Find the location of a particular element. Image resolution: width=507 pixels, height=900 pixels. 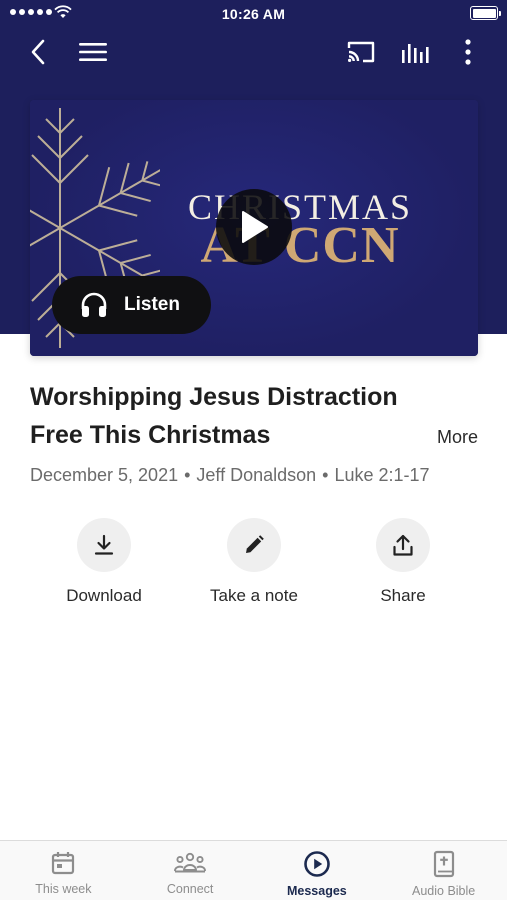

take-a-note-label: Take a note is located at coordinates (254, 595).